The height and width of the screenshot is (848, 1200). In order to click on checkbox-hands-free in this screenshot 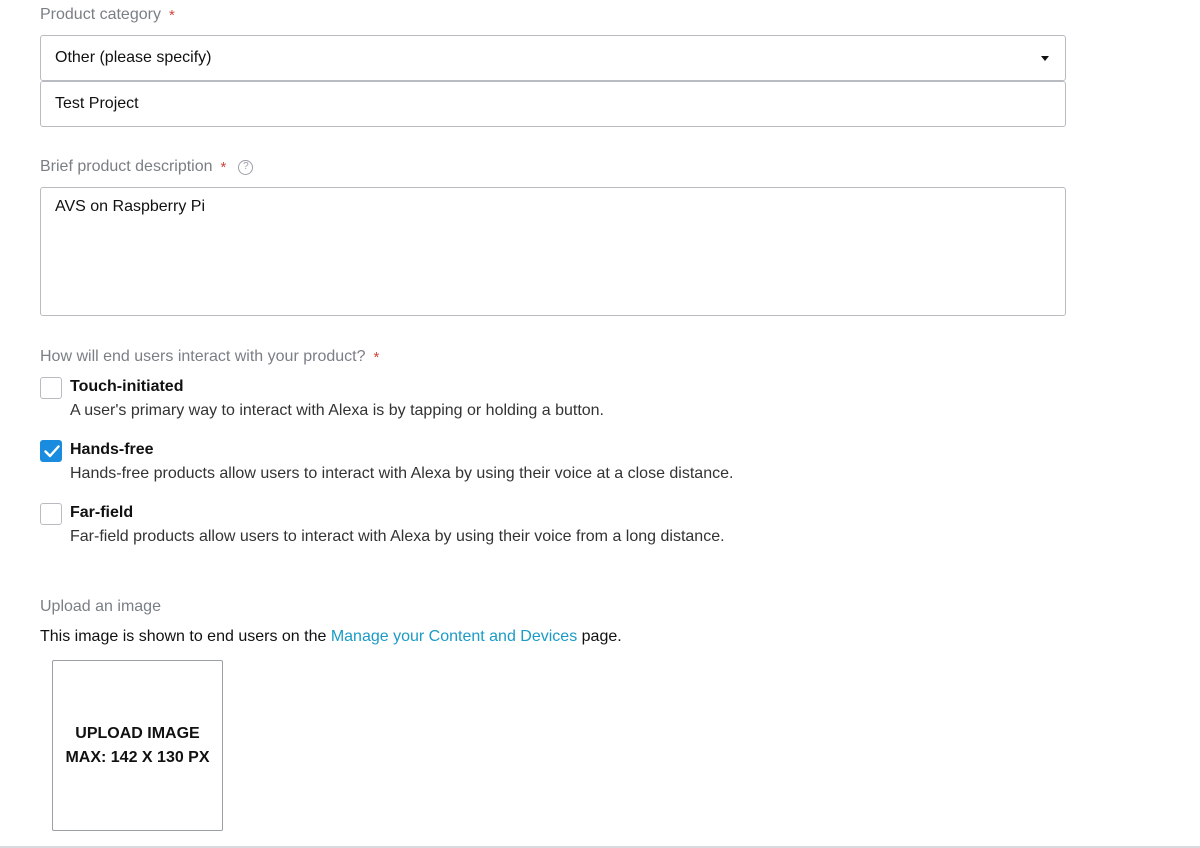, I will do `click(51, 451)`.